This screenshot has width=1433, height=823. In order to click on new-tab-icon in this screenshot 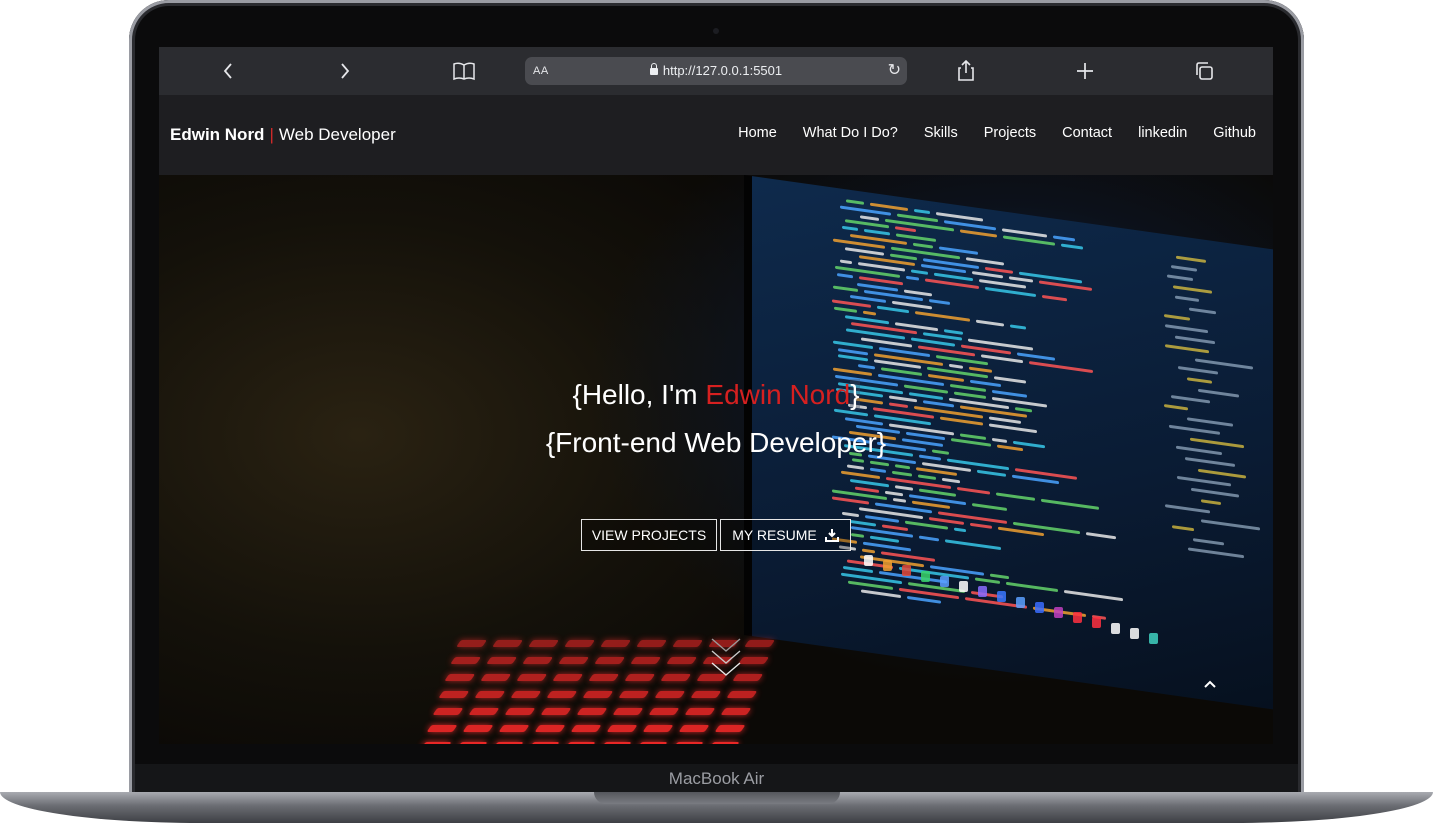, I will do `click(1085, 71)`.